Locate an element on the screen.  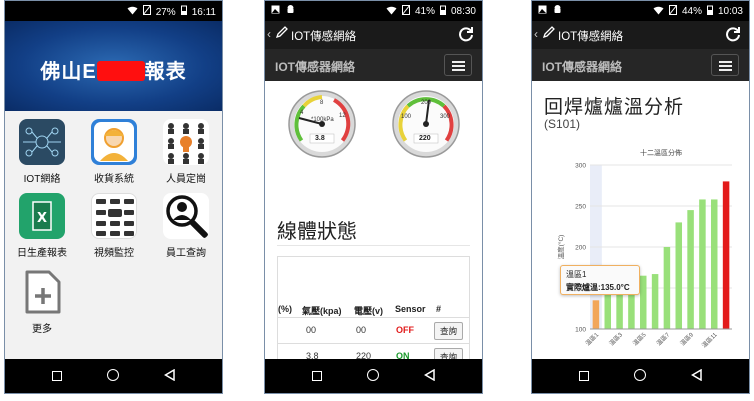
tooltip-zone: 溫區1 is located at coordinates (576, 274).